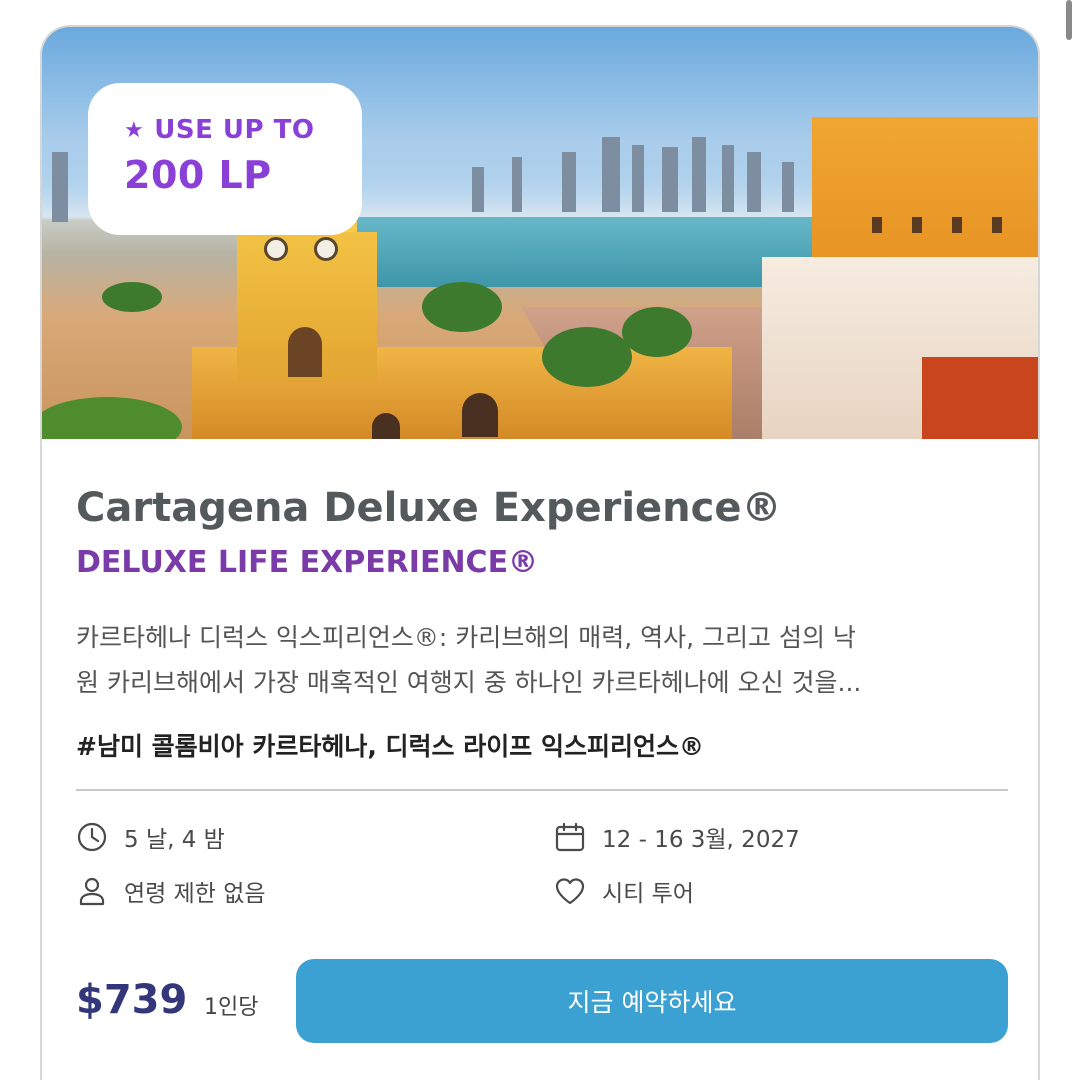  Describe the element at coordinates (980, 398) in the screenshot. I see `red-building` at that location.